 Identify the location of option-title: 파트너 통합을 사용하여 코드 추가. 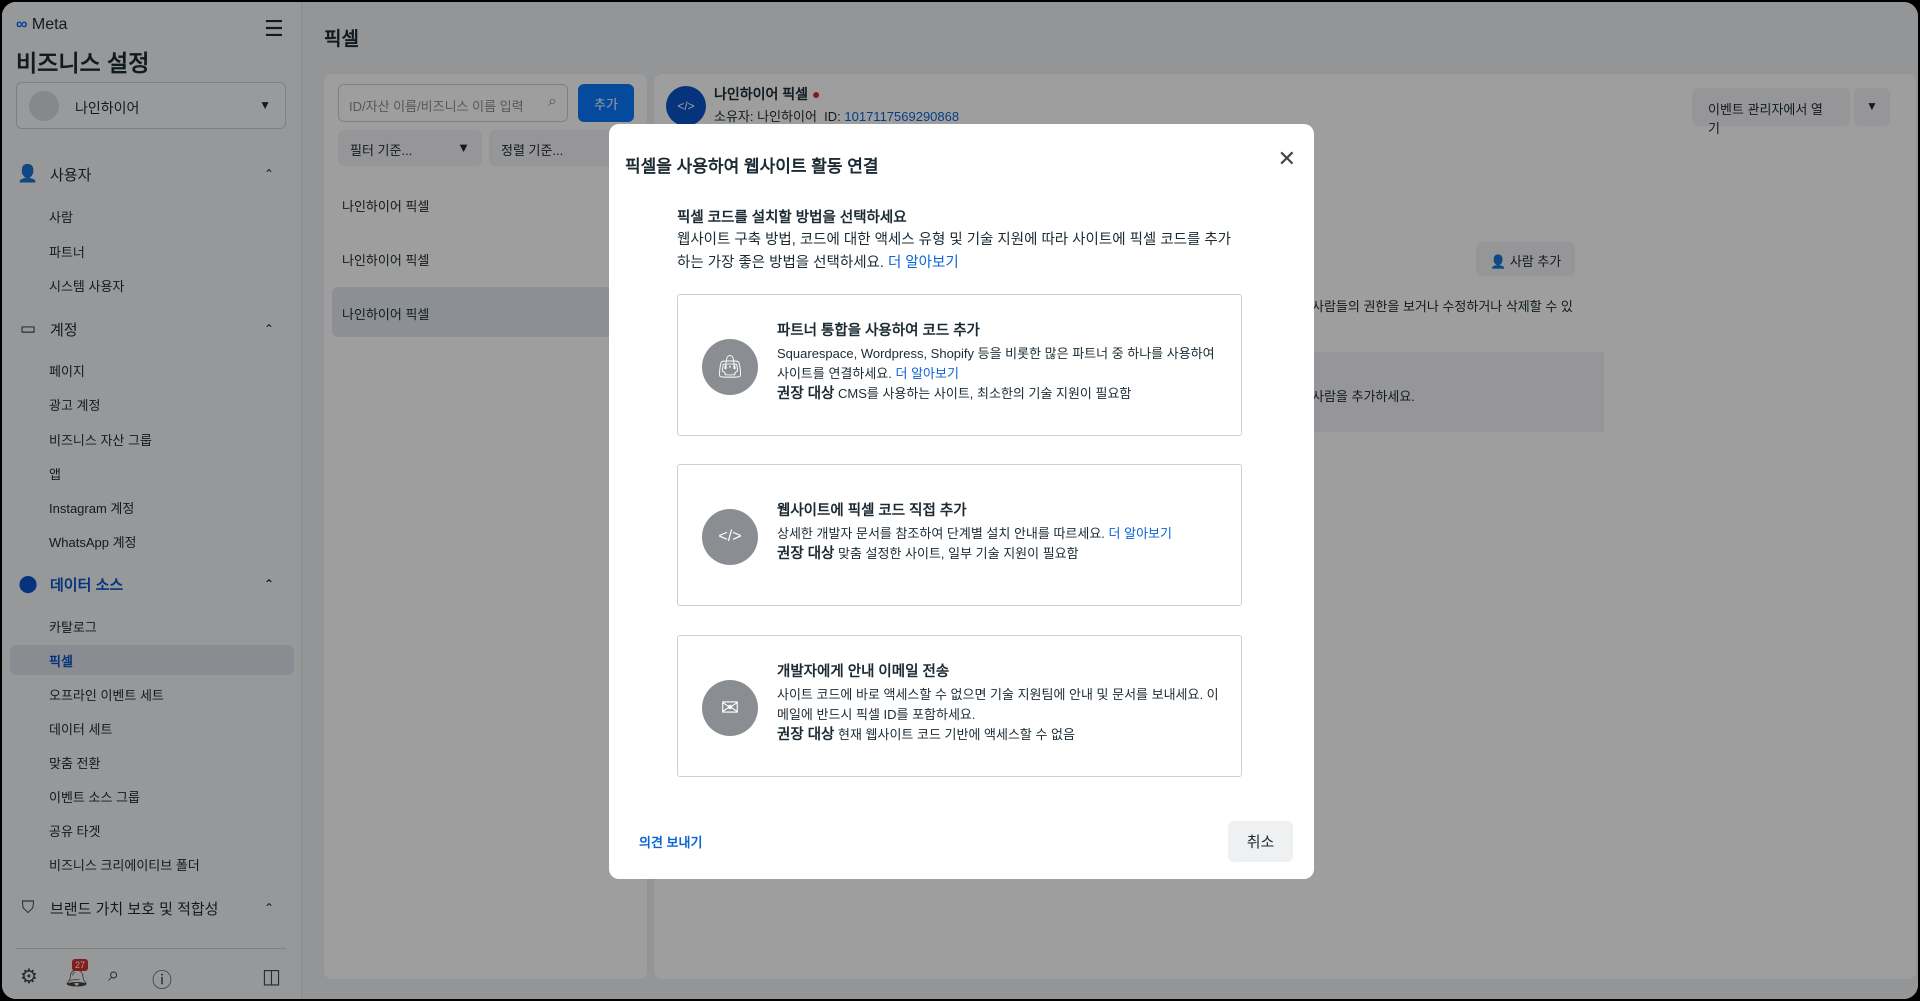
(878, 331).